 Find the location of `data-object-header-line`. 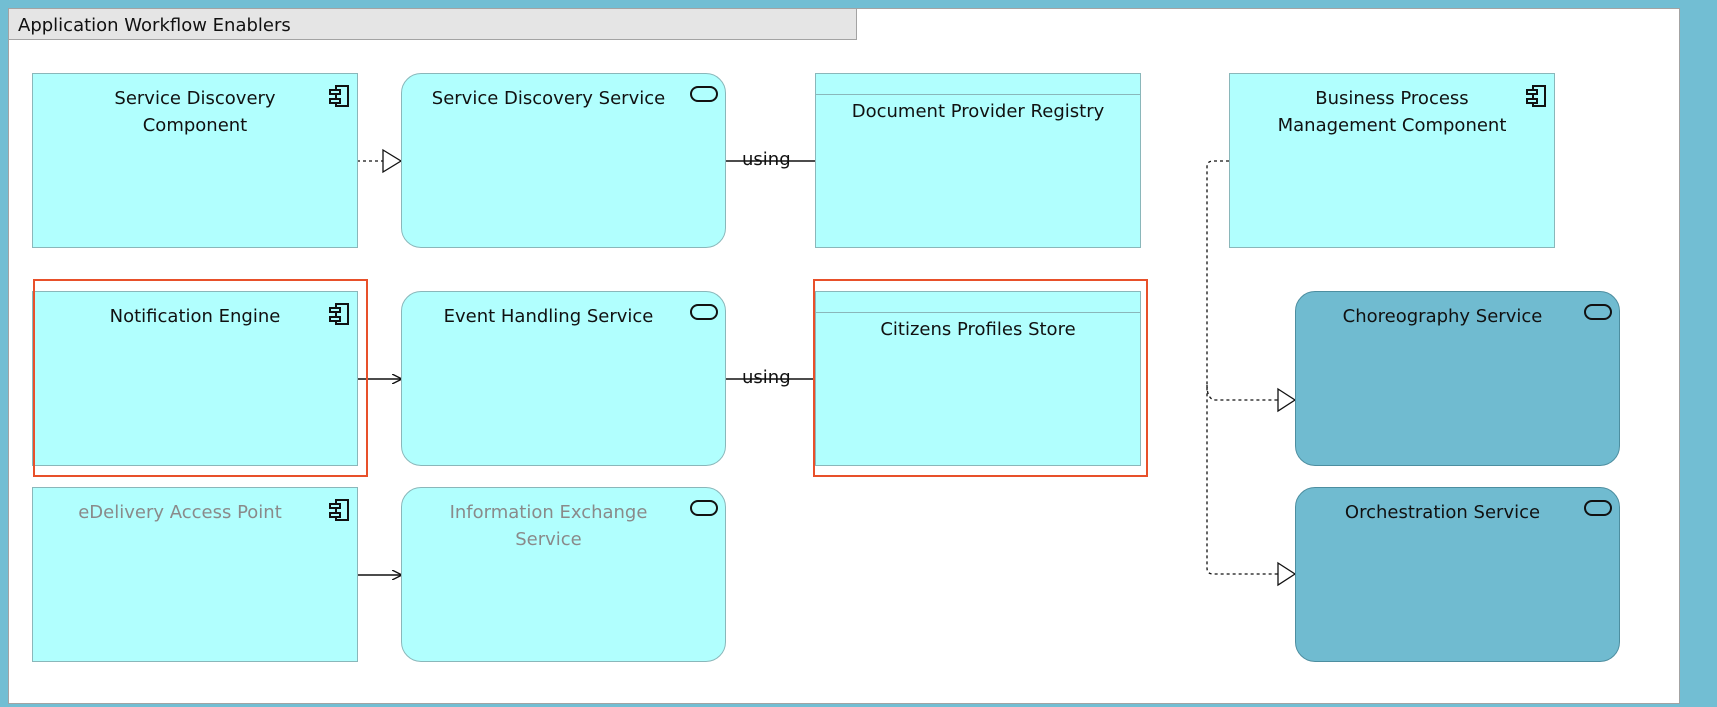

data-object-header-line is located at coordinates (978, 95).